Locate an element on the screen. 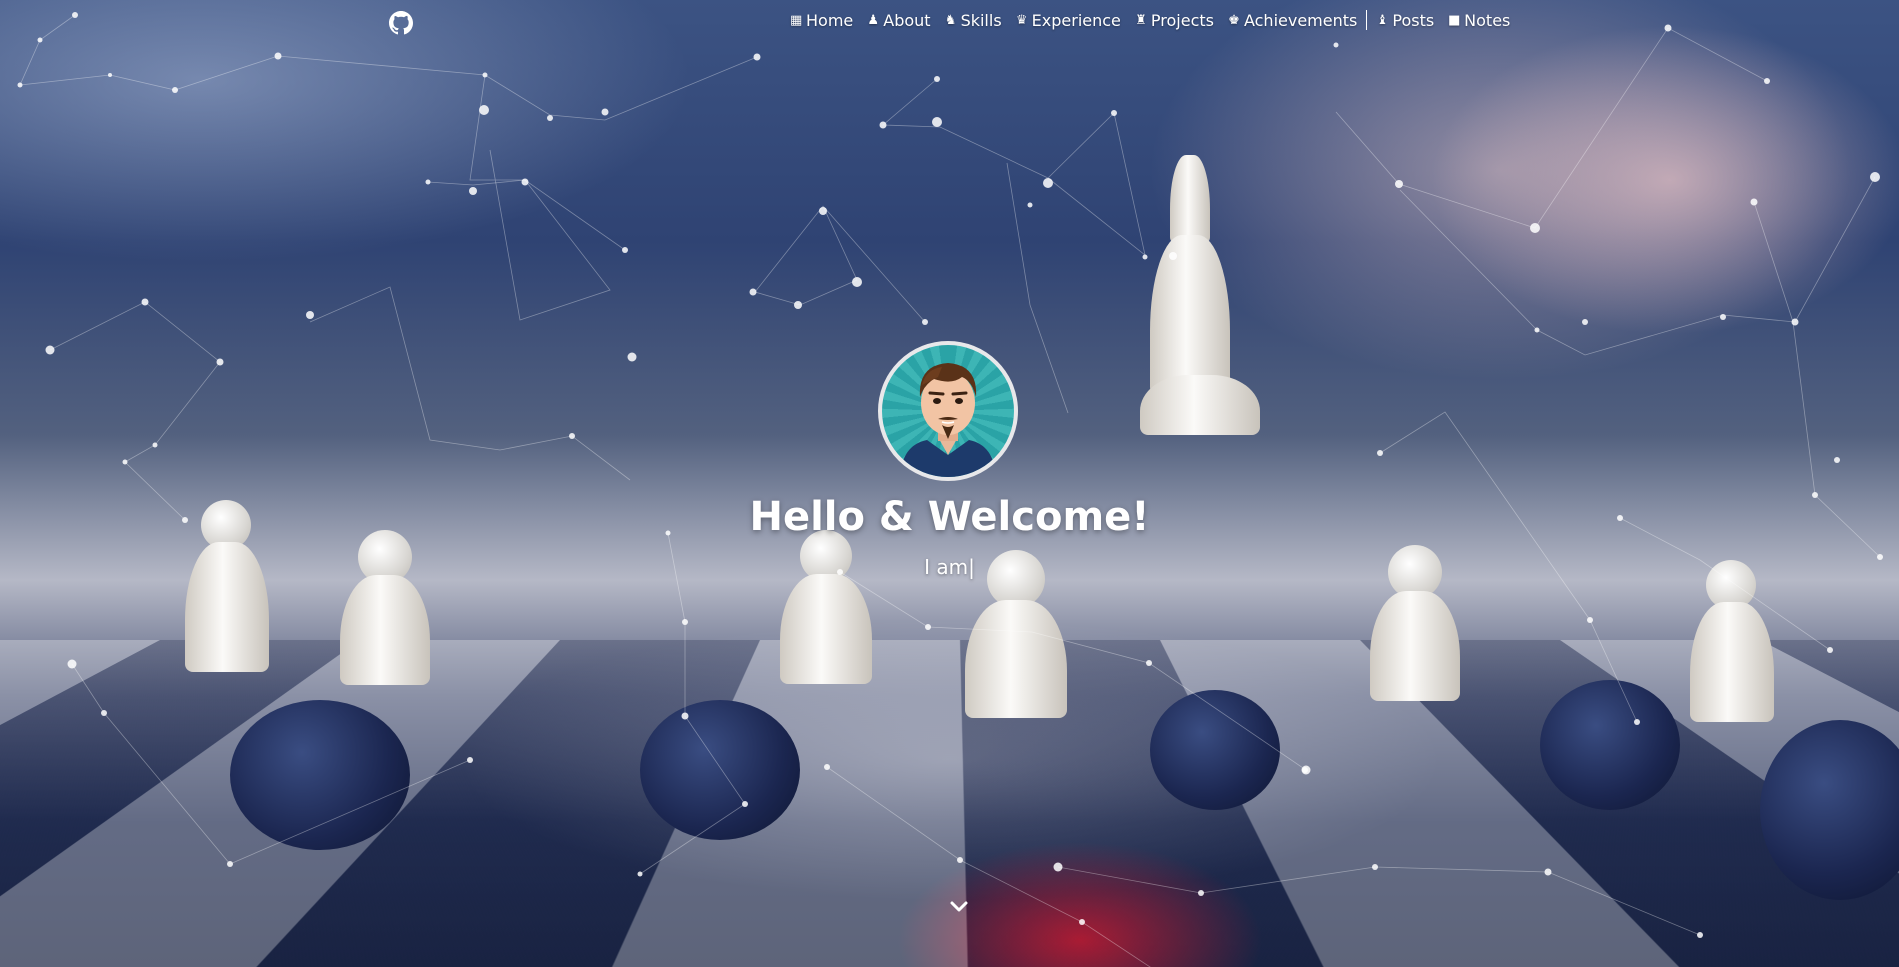 This screenshot has height=967, width=1899. scroll-down-button is located at coordinates (959, 907).